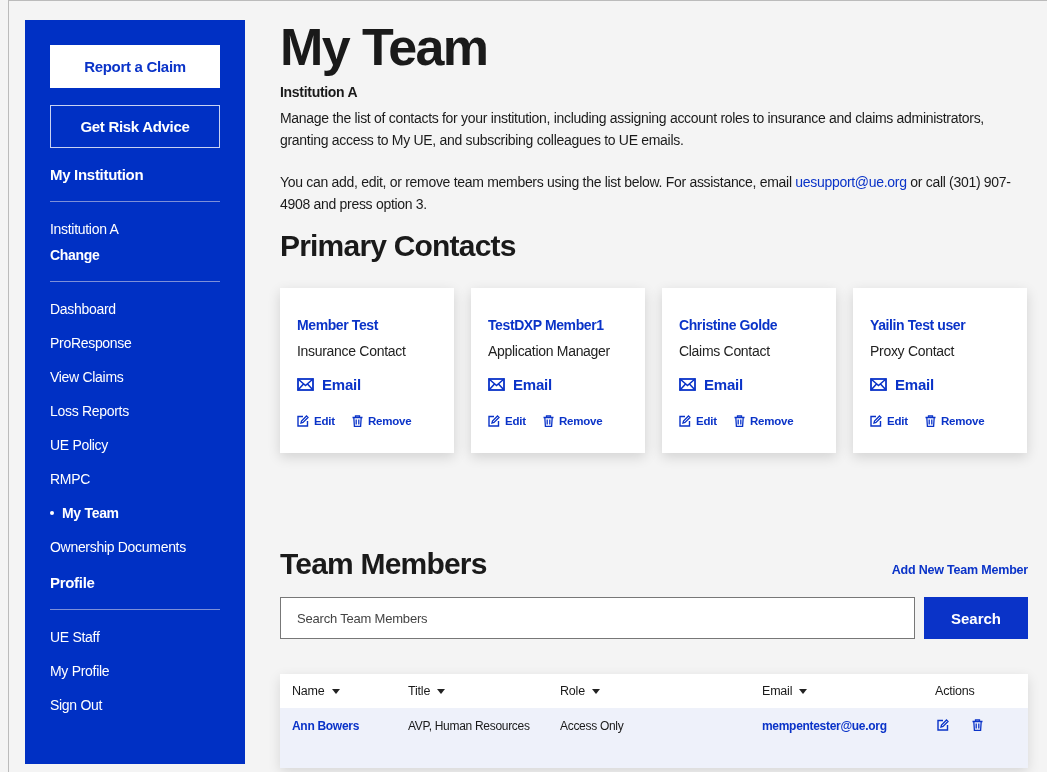  What do you see at coordinates (52, 513) in the screenshot?
I see `bullet-icon` at bounding box center [52, 513].